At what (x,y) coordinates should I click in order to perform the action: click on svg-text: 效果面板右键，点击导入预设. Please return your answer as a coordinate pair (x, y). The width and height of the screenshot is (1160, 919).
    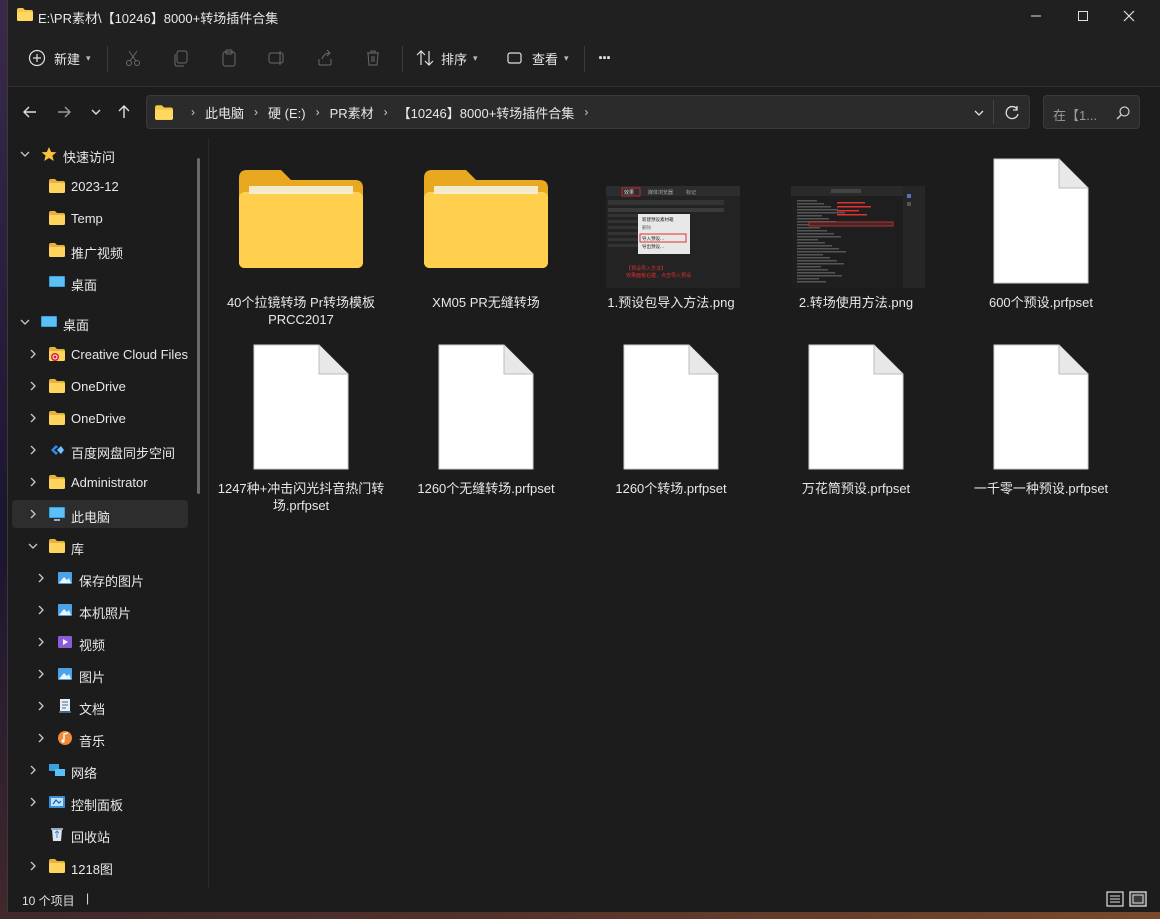
    Looking at the image, I should click on (658, 275).